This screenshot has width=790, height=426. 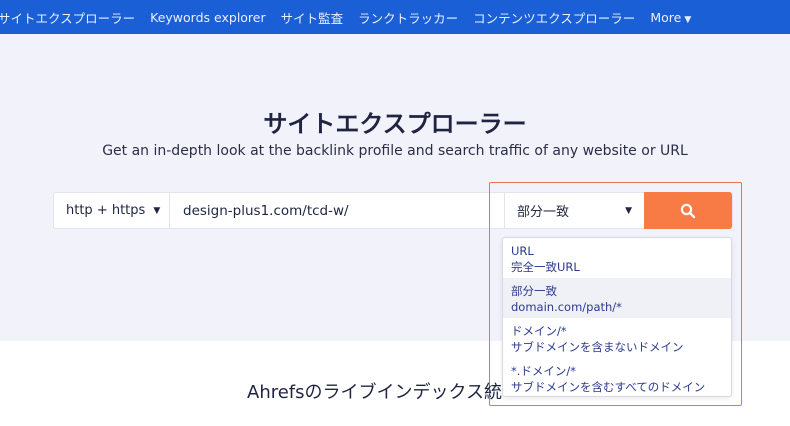 What do you see at coordinates (67, 17) in the screenshot?
I see `nav-site-explorer: サイトエクスプローラー` at bounding box center [67, 17].